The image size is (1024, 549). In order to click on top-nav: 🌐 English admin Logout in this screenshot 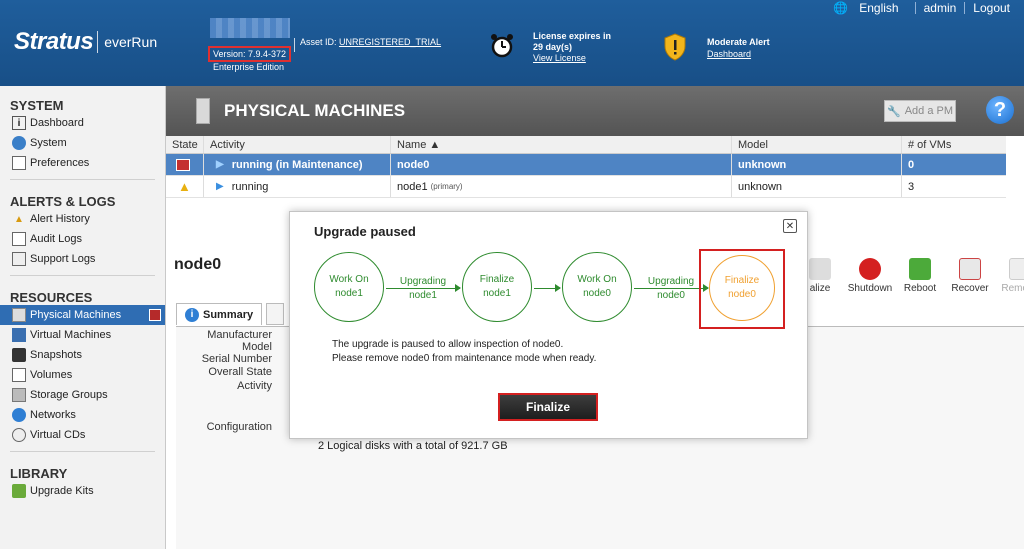, I will do `click(921, 8)`.